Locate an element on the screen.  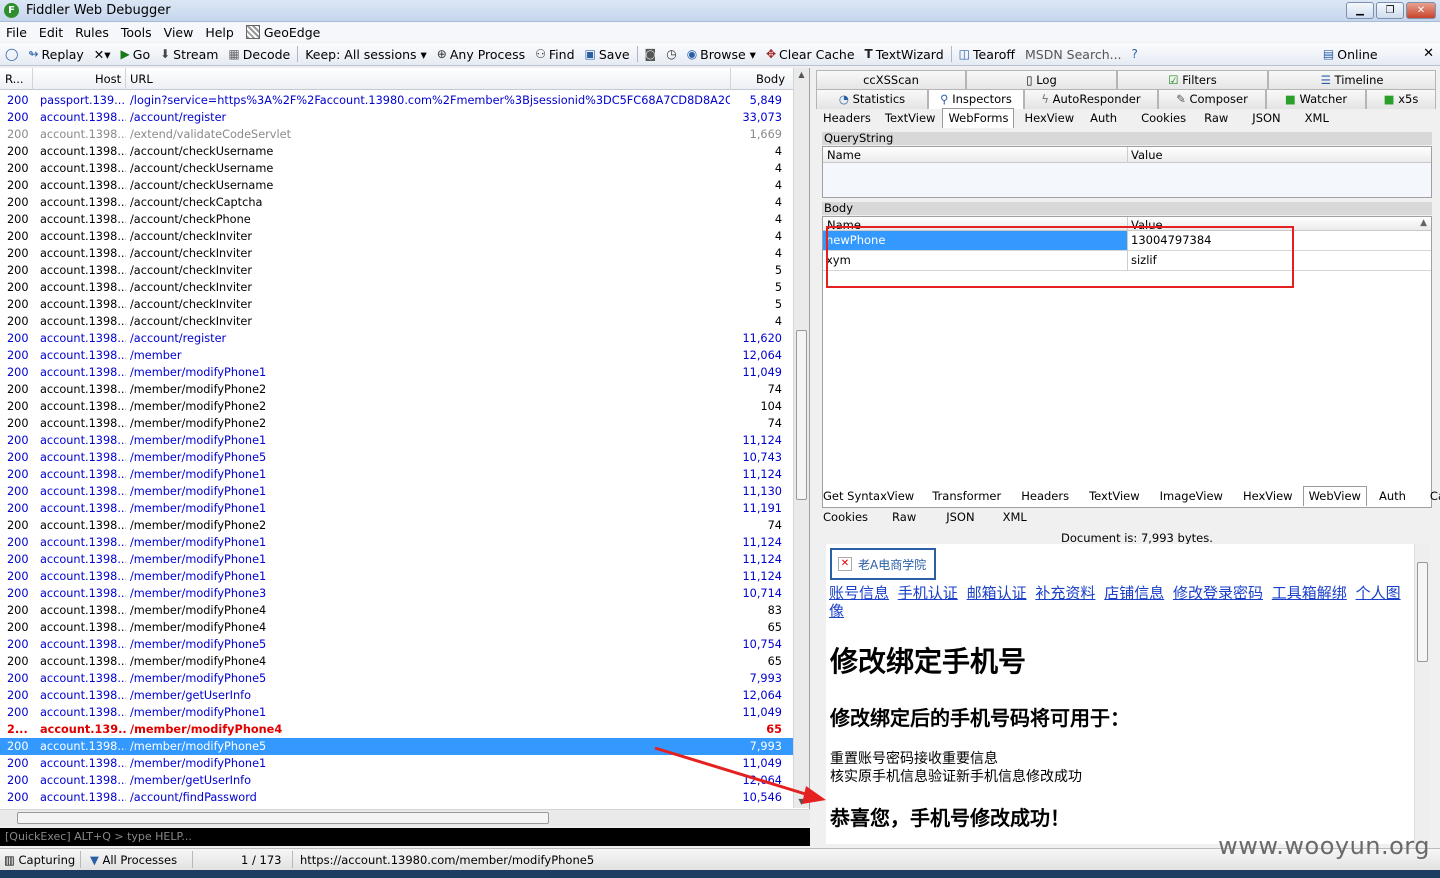
tab-request-cookies: Cookies is located at coordinates (1166, 118).